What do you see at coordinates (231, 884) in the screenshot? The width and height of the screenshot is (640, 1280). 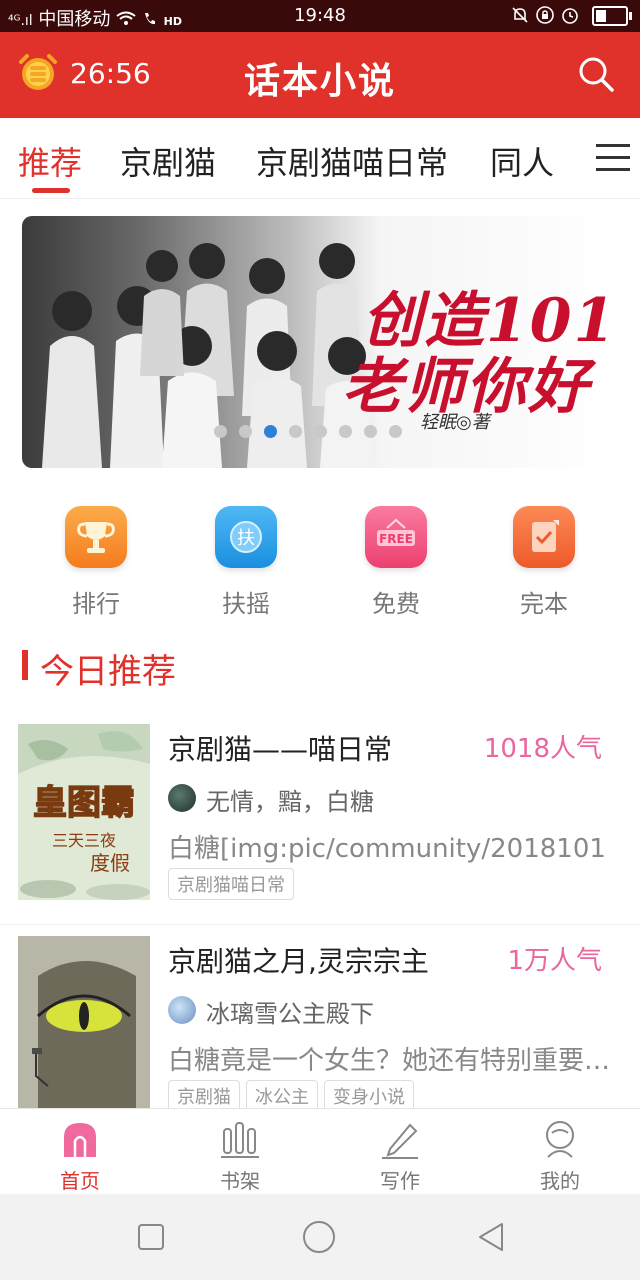 I see `book-tag: 京剧猫喵日常` at bounding box center [231, 884].